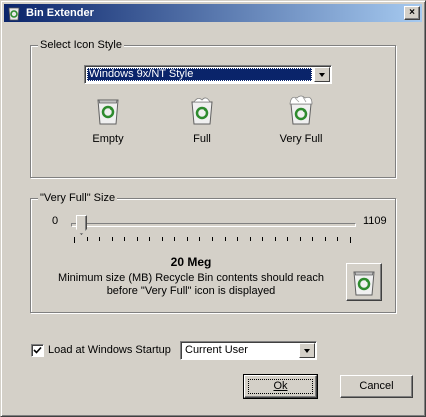  I want to click on recycle-bin-empty-icon, so click(108, 112).